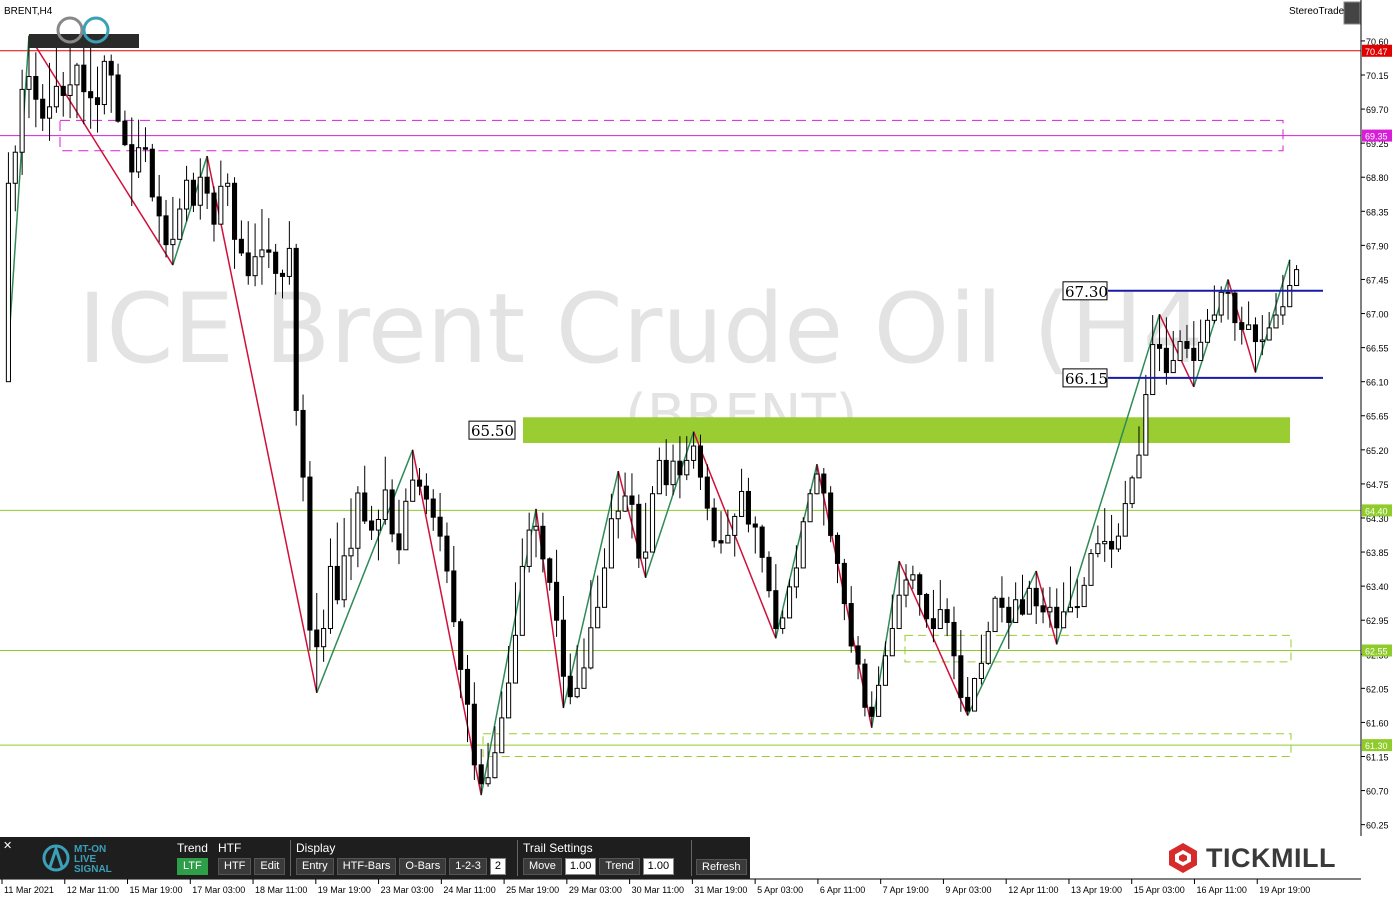 This screenshot has width=1400, height=900. Describe the element at coordinates (1377, 76) in the screenshot. I see `ytick-label-1: 70.15` at that location.